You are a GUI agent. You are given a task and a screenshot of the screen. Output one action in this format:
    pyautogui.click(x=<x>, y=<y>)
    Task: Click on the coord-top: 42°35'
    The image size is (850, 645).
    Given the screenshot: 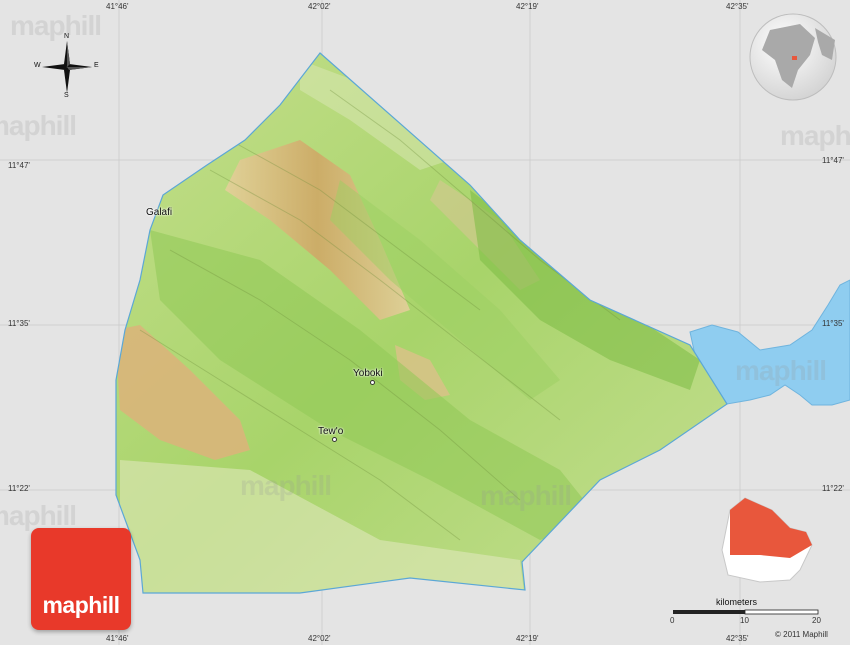 What is the action you would take?
    pyautogui.click(x=737, y=6)
    